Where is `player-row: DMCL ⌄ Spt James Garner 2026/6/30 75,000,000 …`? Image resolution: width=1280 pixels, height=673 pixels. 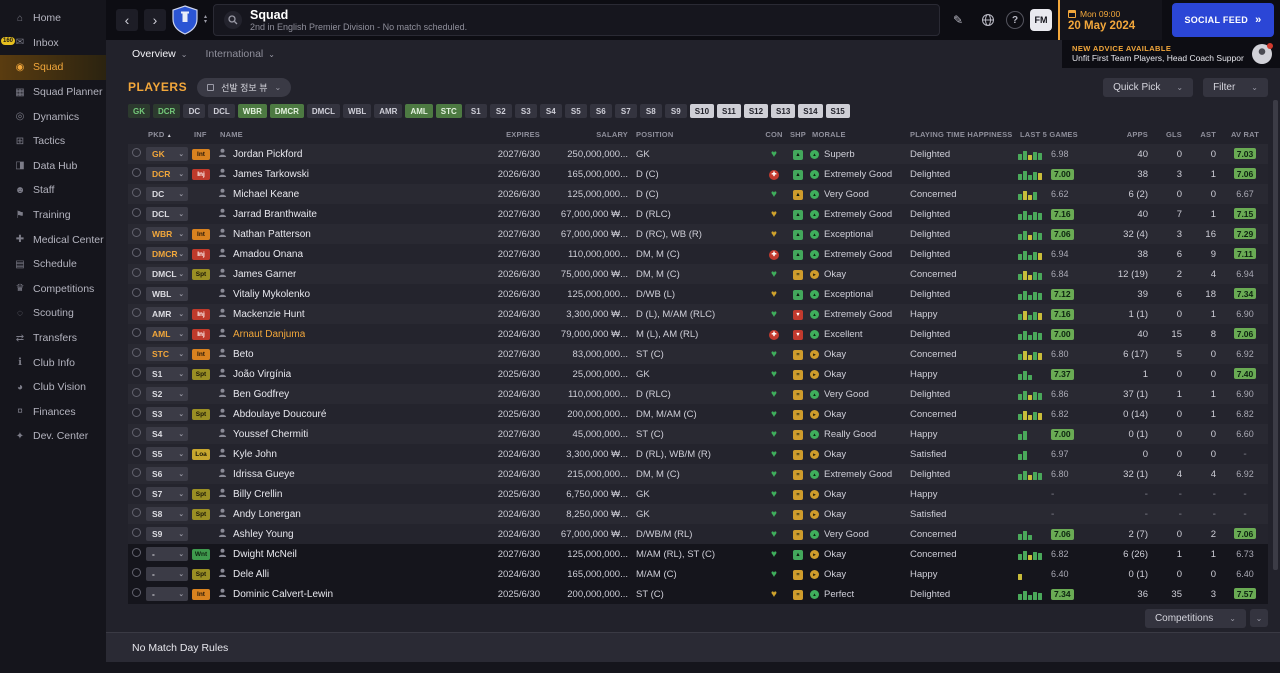 player-row: DMCL ⌄ Spt James Garner 2026/6/30 75,000,000 … is located at coordinates (698, 274).